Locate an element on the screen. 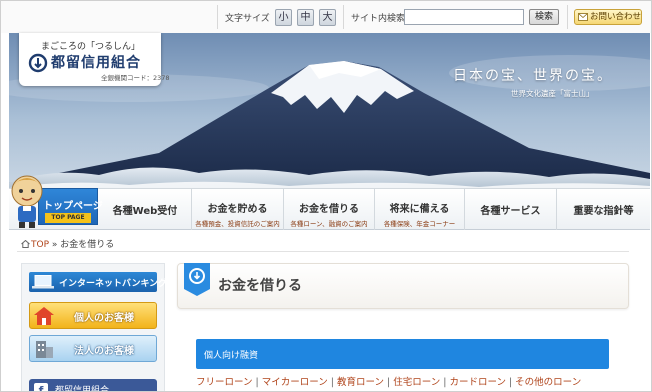 The width and height of the screenshot is (652, 392). page-title: お金を借りる is located at coordinates (260, 286).